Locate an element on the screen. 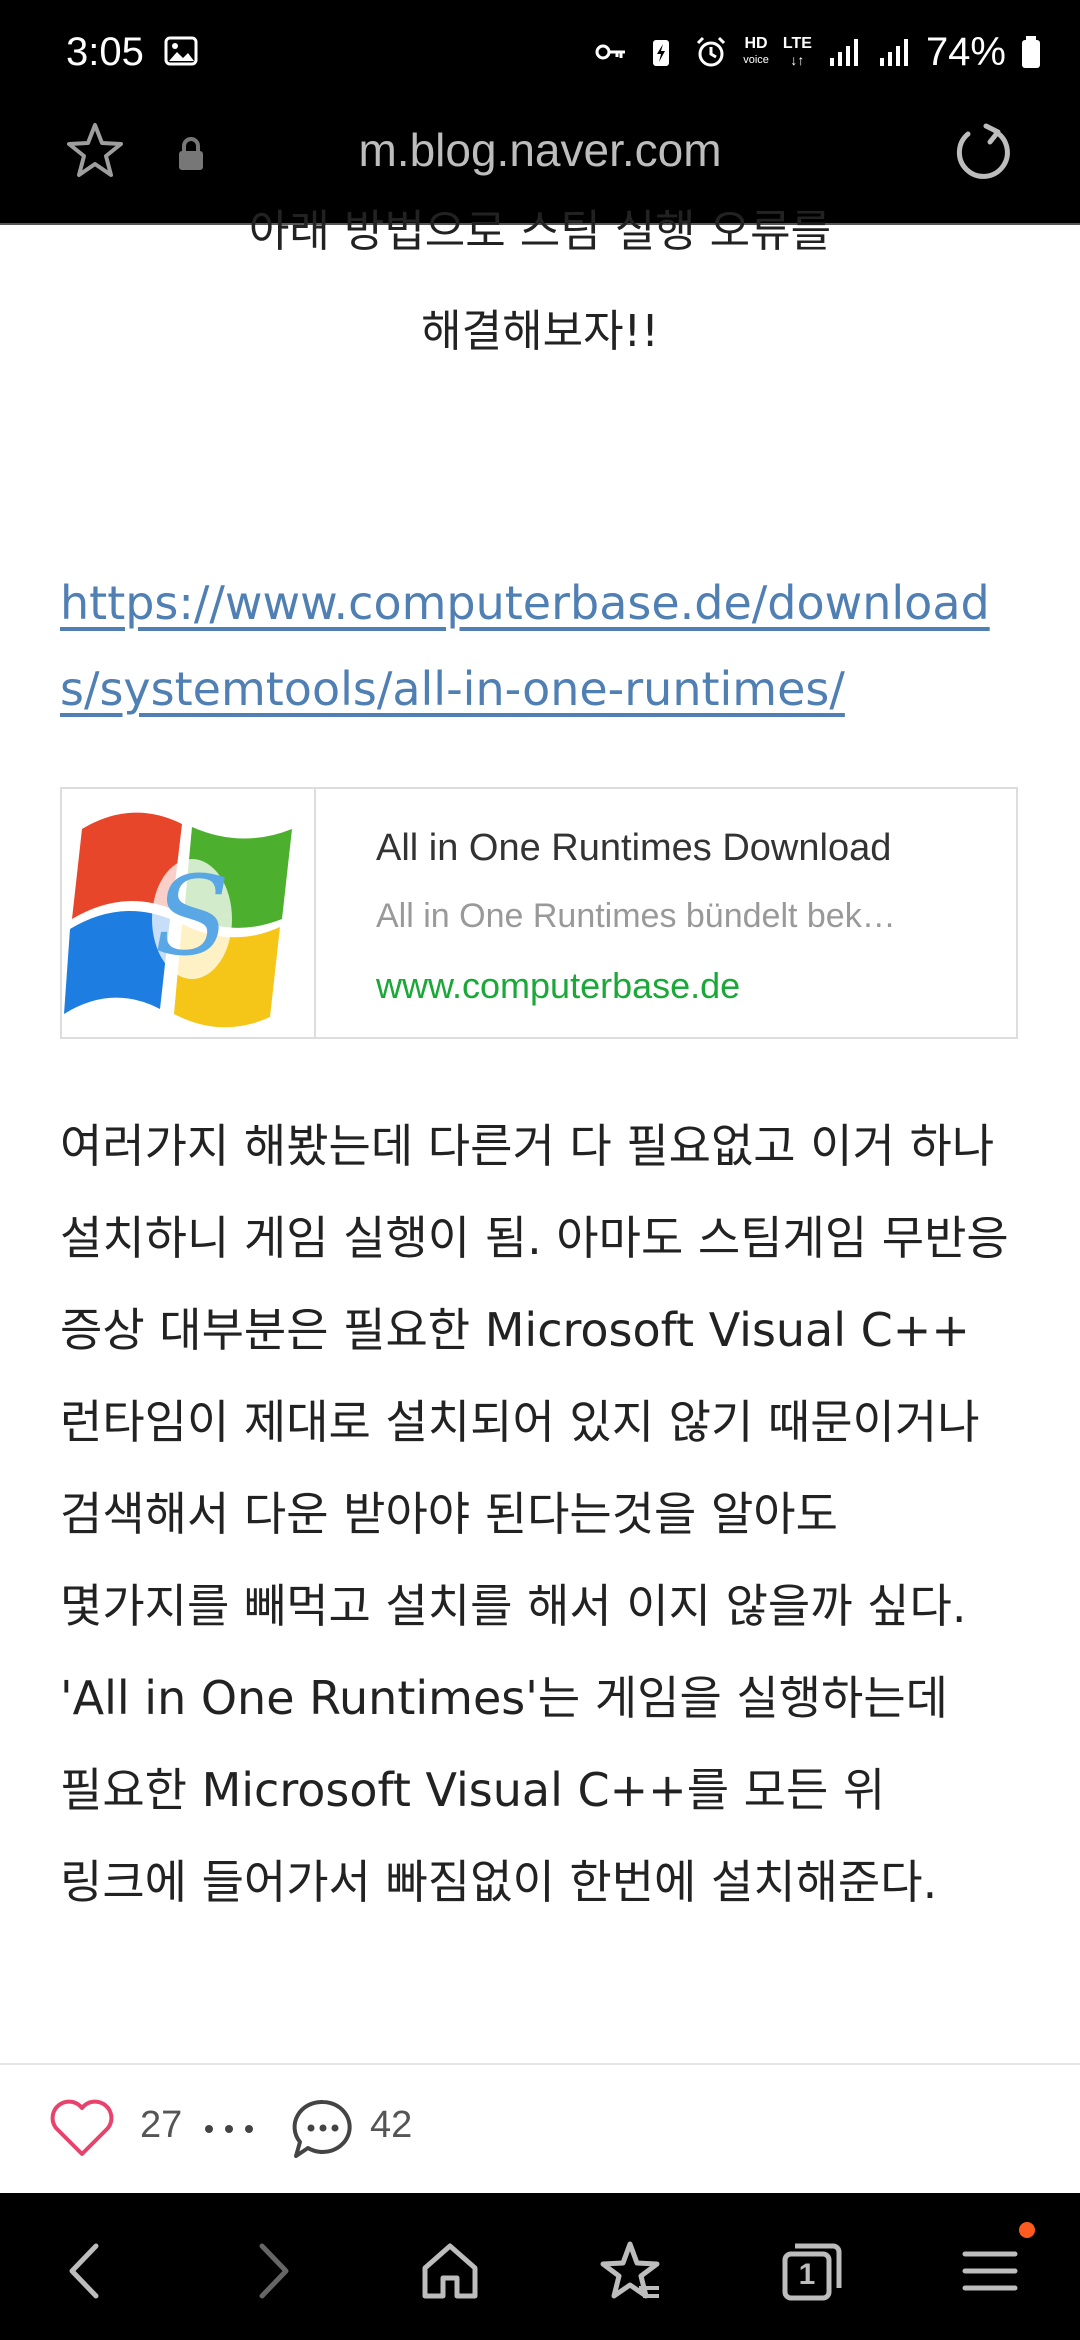 The image size is (1080, 2340). card-thumbnail: S is located at coordinates (189, 913).